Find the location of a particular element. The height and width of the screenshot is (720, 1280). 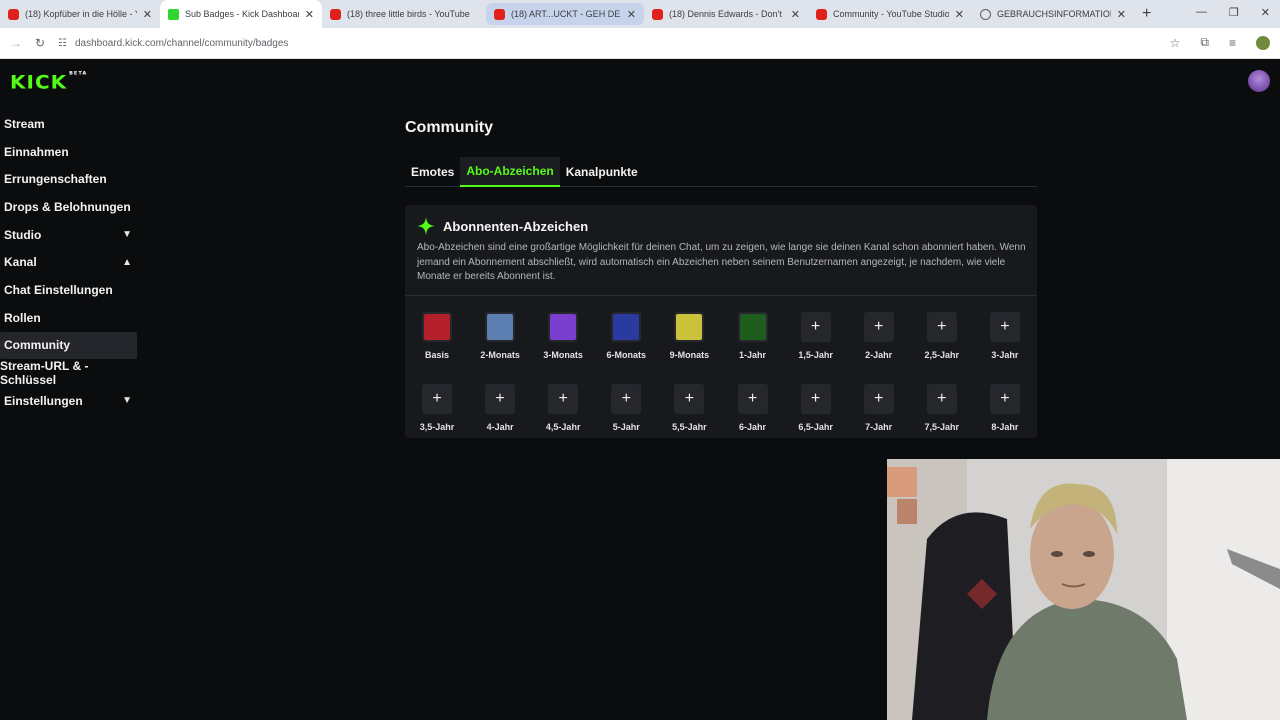

new-tab-icon: + is located at coordinates (1146, 14).